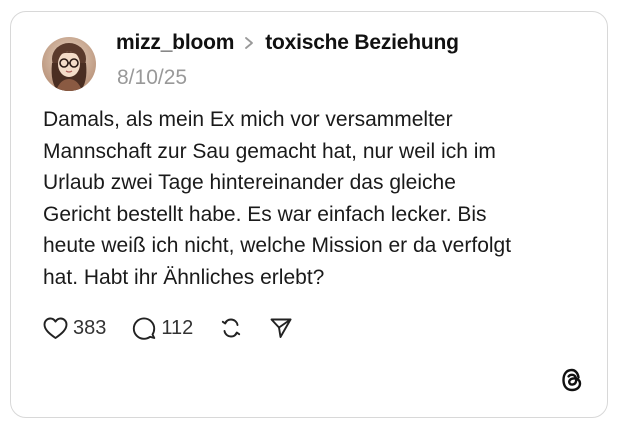  Describe the element at coordinates (249, 43) in the screenshot. I see `chevron-right-icon` at that location.